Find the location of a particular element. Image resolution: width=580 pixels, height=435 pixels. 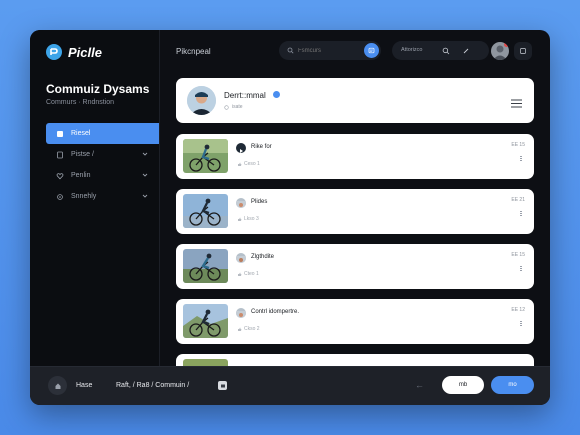

sidebar-nav: Riesel Pistse / Penlin Snnehly is located at coordinates (102, 165).